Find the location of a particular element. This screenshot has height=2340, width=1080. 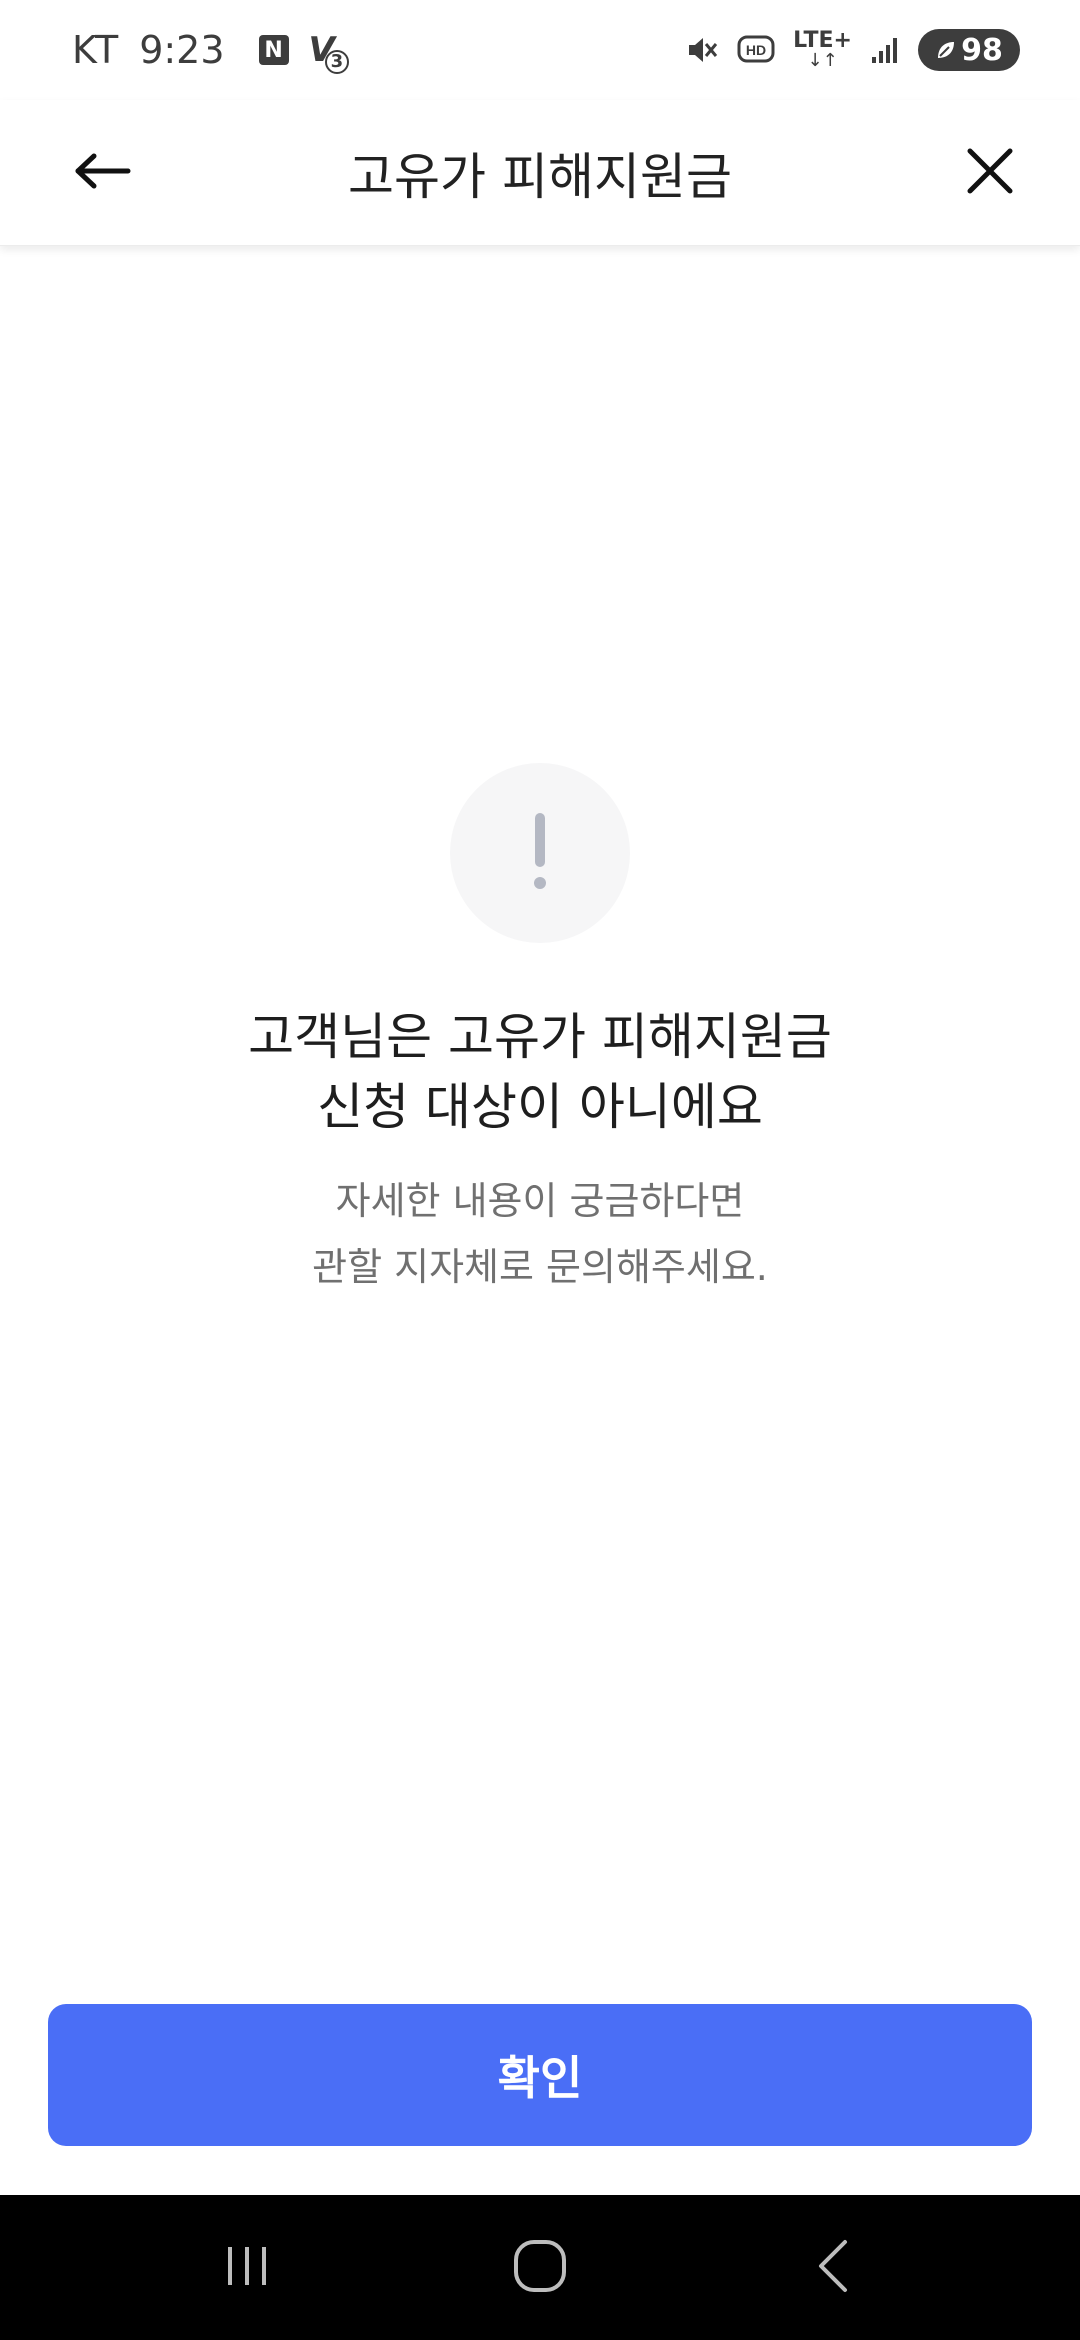

home-button is located at coordinates (540, 2268).